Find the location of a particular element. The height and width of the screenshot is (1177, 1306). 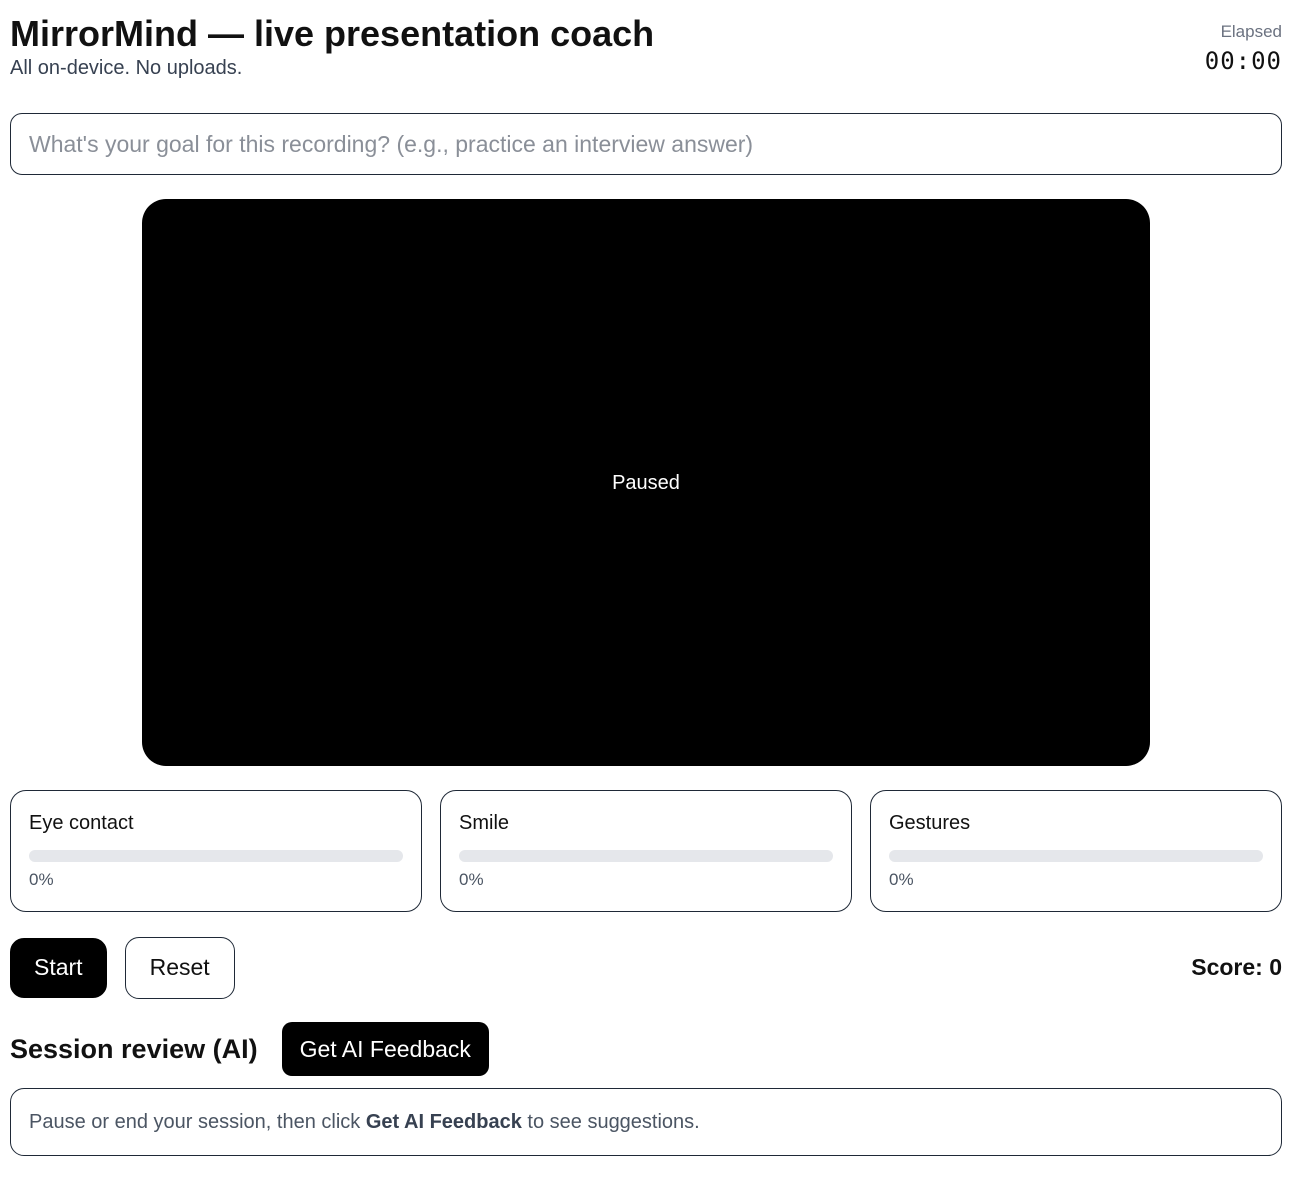

metrics-panel: Eye contact 0% Smile 0% Gestures 0% is located at coordinates (646, 851).